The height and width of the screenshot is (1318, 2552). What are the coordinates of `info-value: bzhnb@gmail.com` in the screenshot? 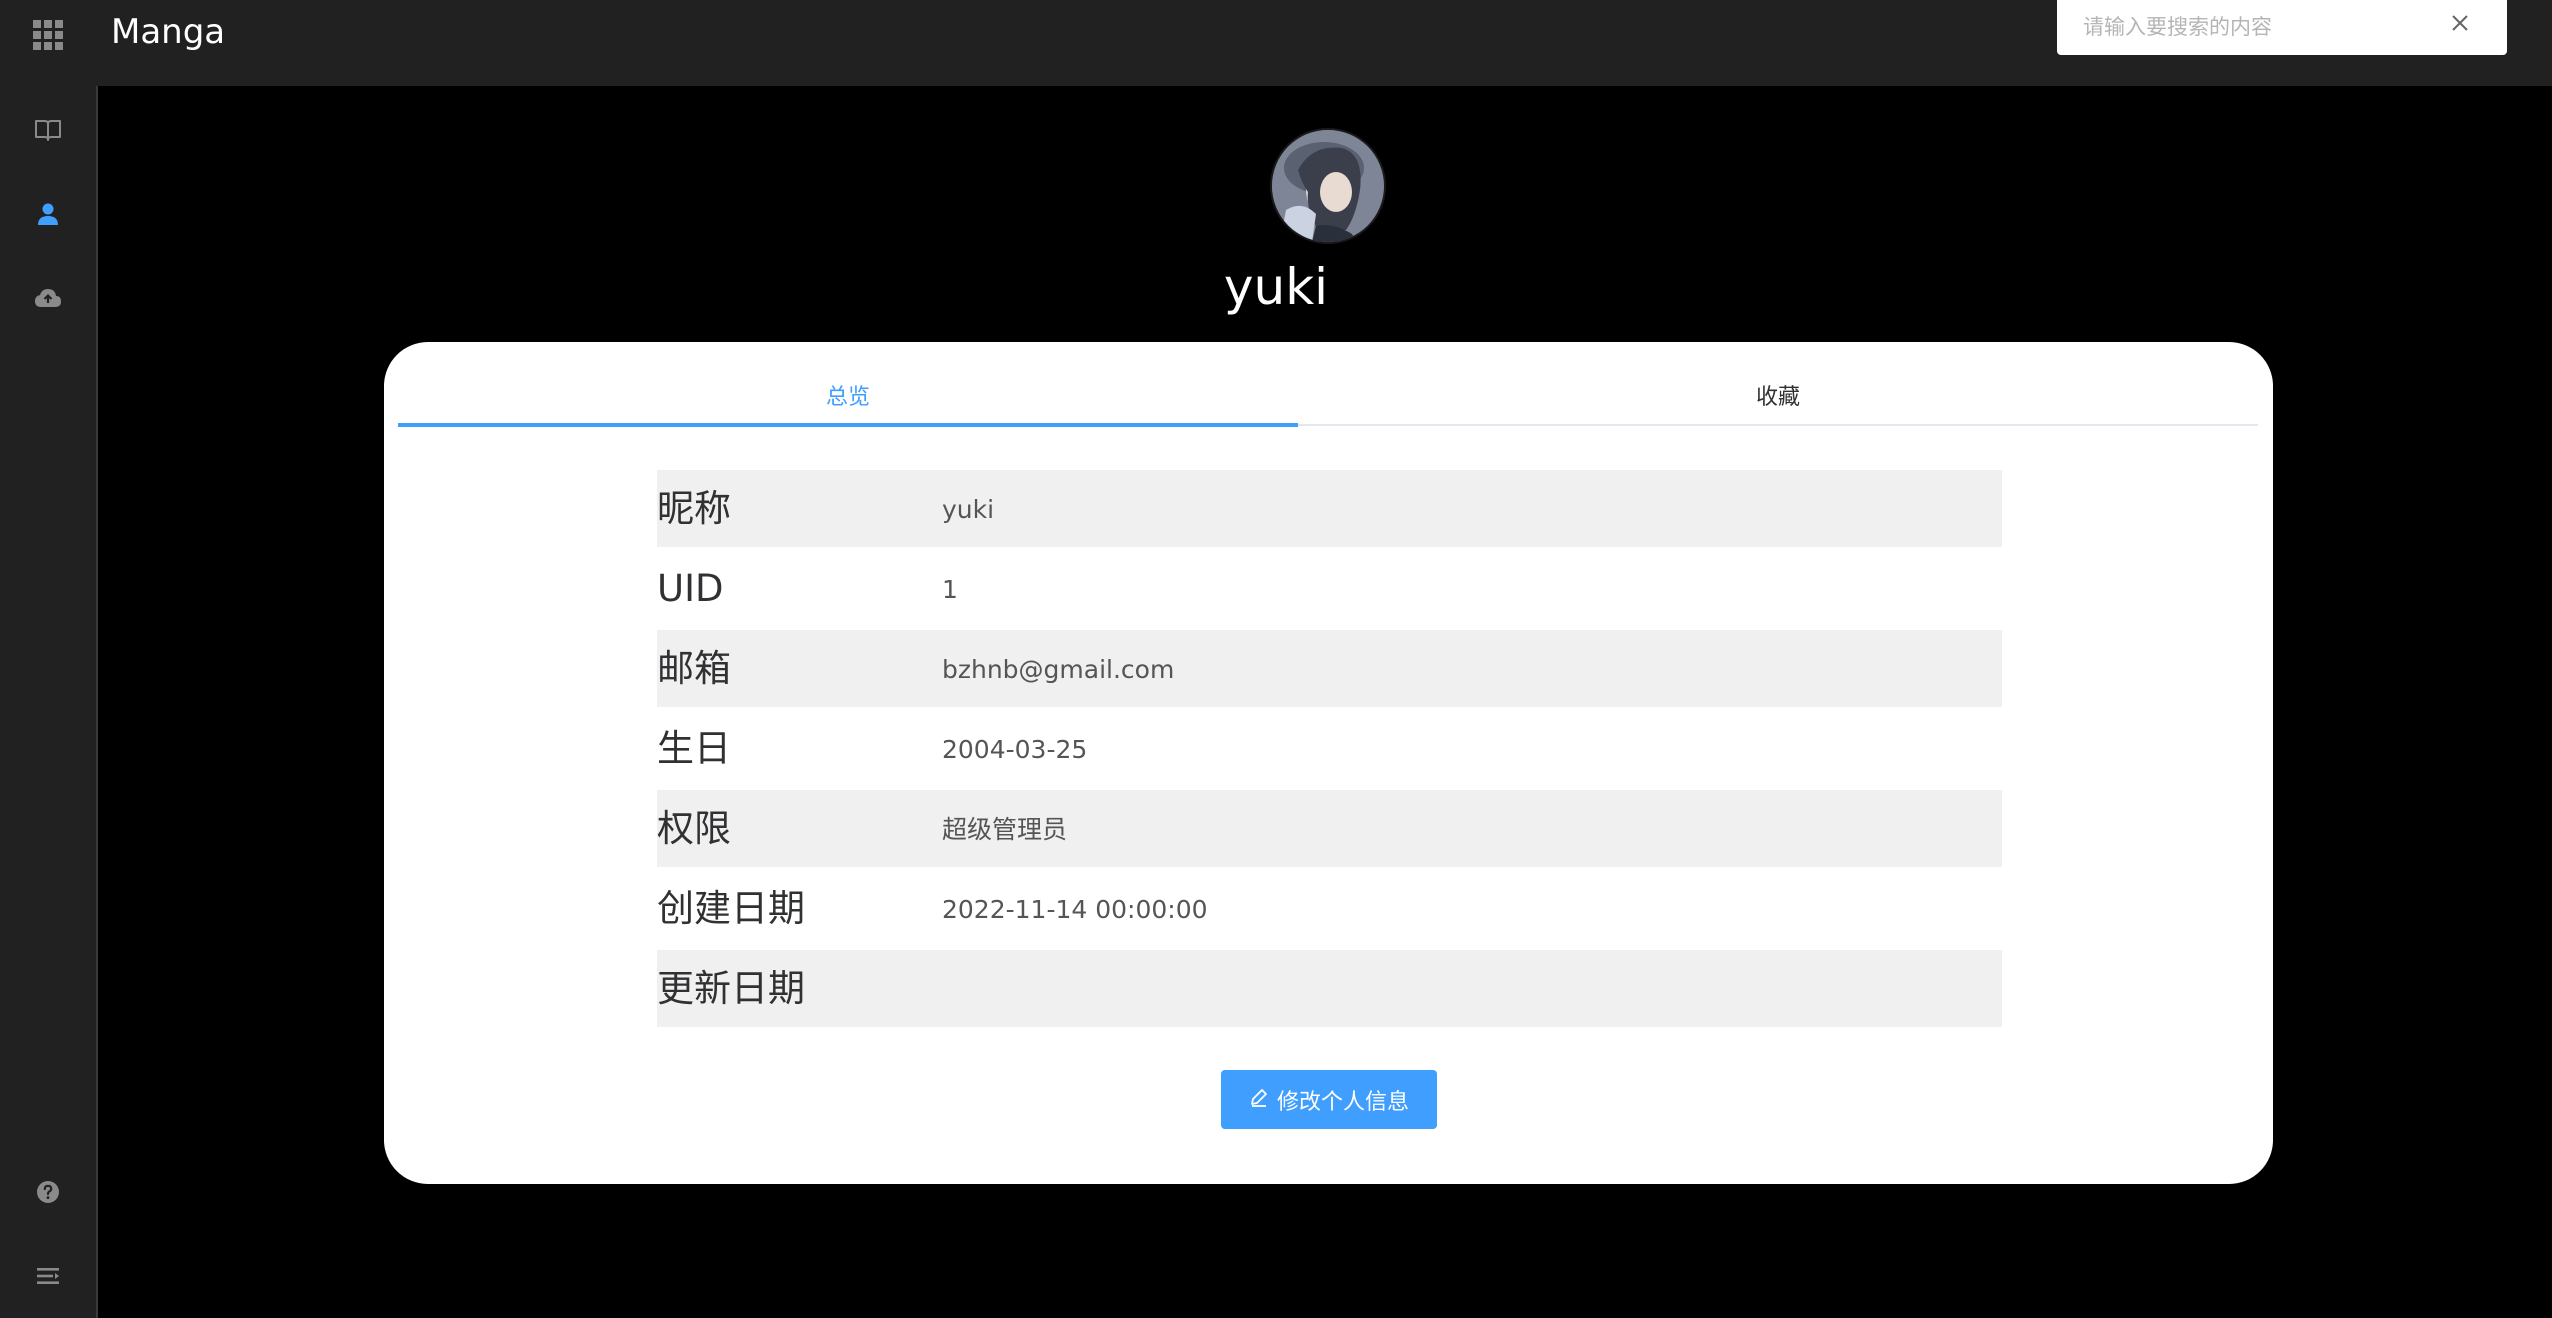 It's located at (1058, 669).